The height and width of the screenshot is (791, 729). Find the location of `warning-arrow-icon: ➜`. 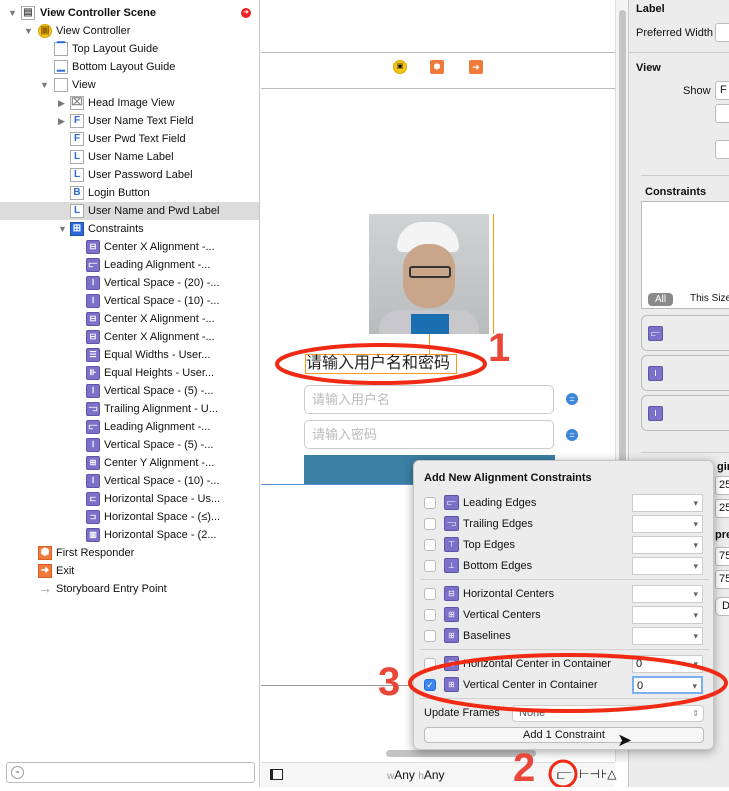

warning-arrow-icon: ➜ is located at coordinates (246, 13).